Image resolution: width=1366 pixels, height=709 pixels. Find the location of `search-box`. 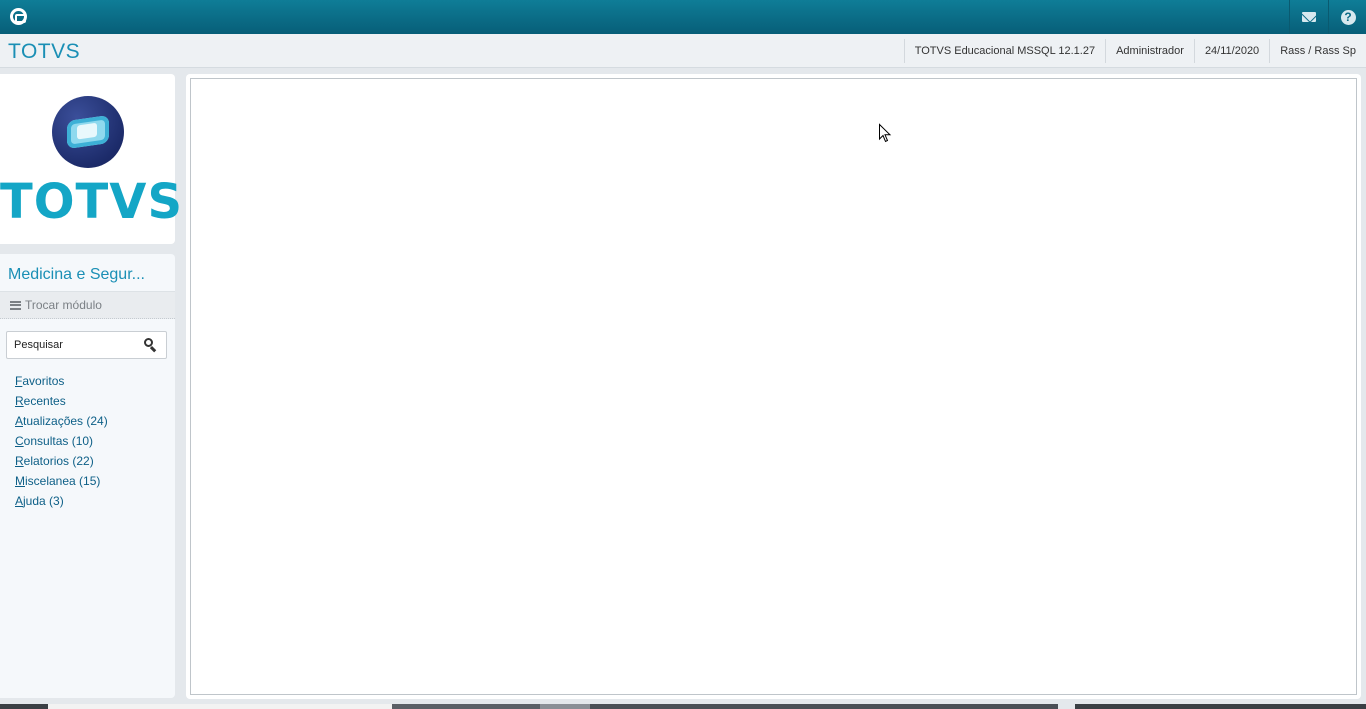

search-box is located at coordinates (86, 345).